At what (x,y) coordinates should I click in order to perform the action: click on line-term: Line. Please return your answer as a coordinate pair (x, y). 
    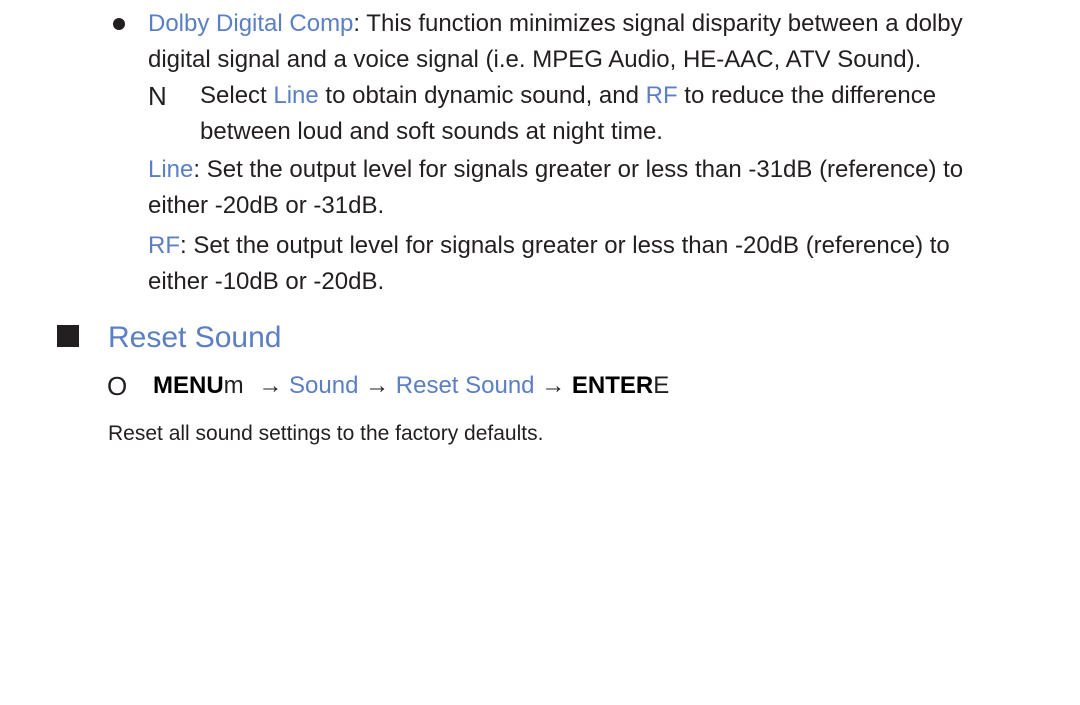
    Looking at the image, I should click on (171, 169).